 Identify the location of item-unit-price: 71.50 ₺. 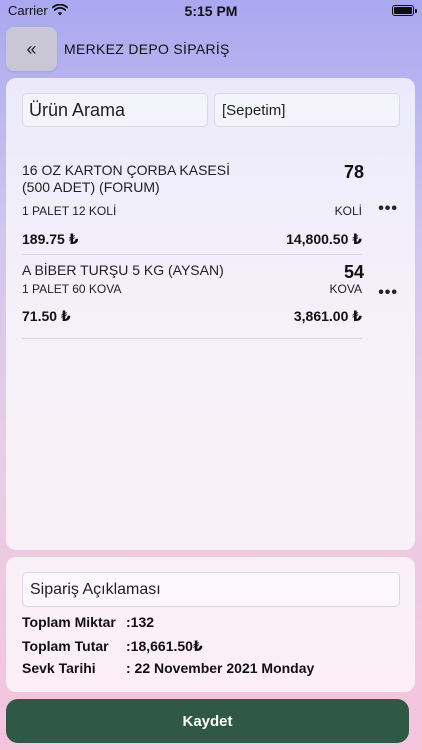
(46, 316).